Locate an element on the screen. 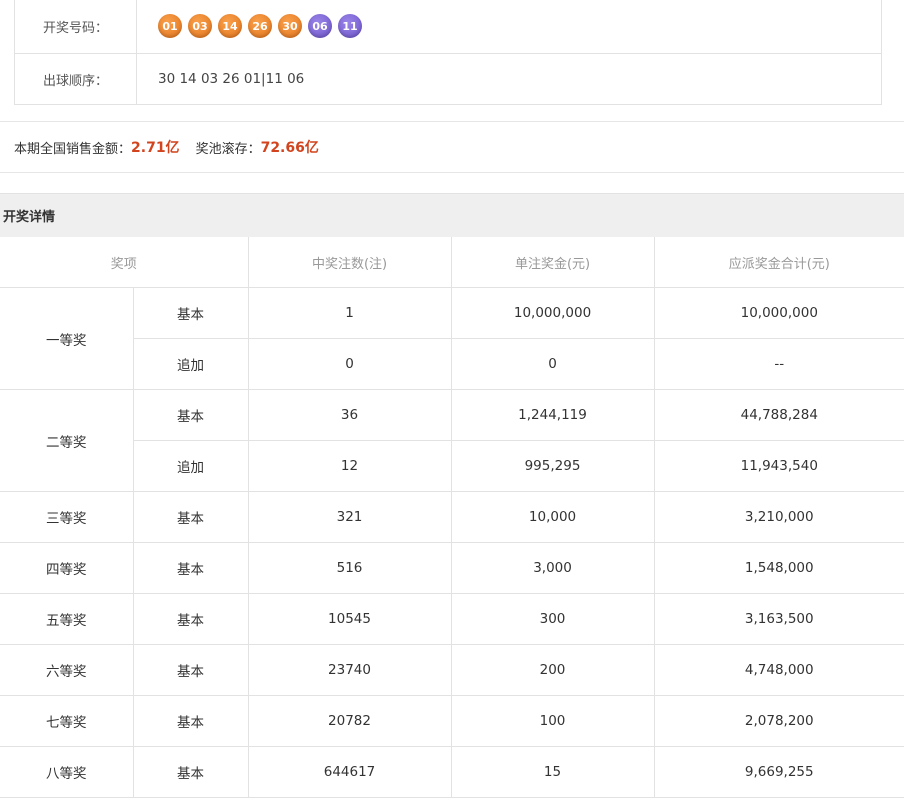 The width and height of the screenshot is (904, 798). table-row: 三等奖 基本 321 10,000 3,210,000 is located at coordinates (452, 517).